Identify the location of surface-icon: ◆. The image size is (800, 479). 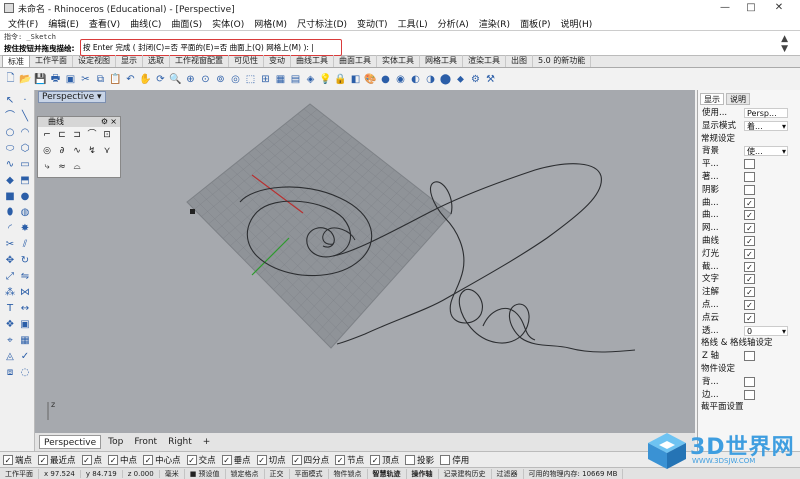
(10, 181).